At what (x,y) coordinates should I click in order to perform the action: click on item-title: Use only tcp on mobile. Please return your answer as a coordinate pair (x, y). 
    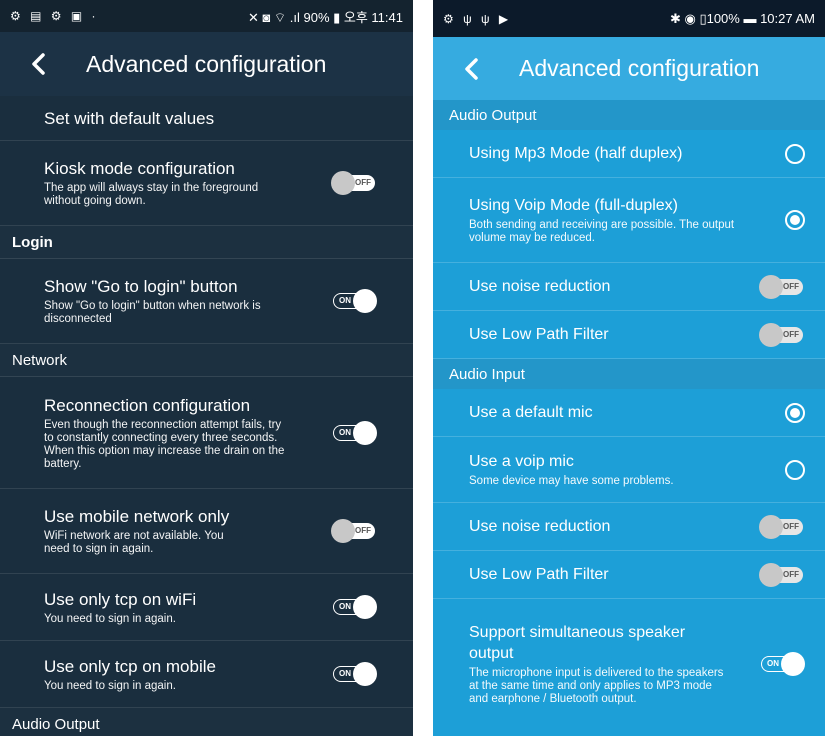
    Looking at the image, I should click on (130, 666).